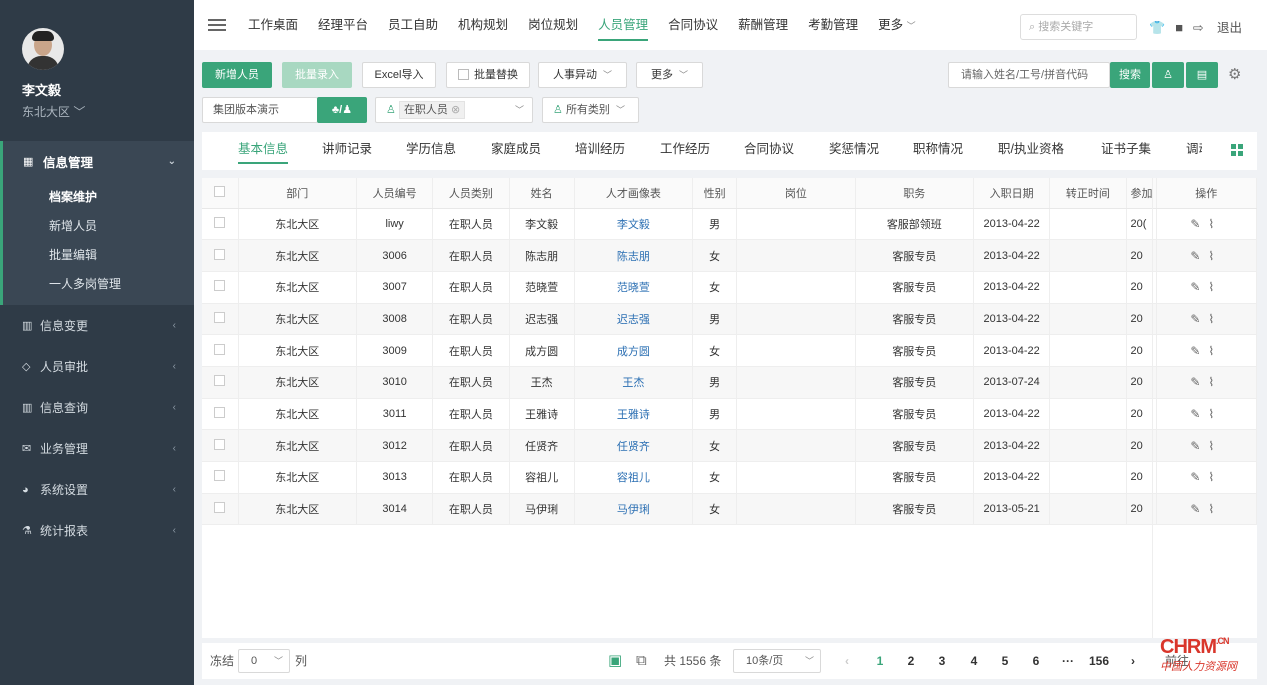 Image resolution: width=1267 pixels, height=685 pixels. Describe the element at coordinates (634, 445) in the screenshot. I see `table-cell: 任贤齐` at that location.